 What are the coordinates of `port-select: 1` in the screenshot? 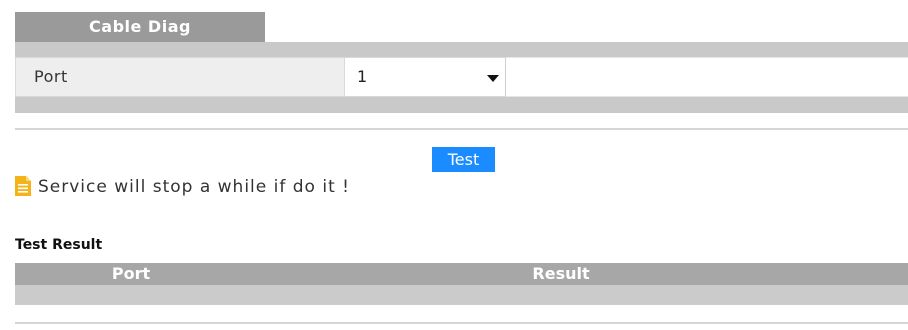 It's located at (425, 77).